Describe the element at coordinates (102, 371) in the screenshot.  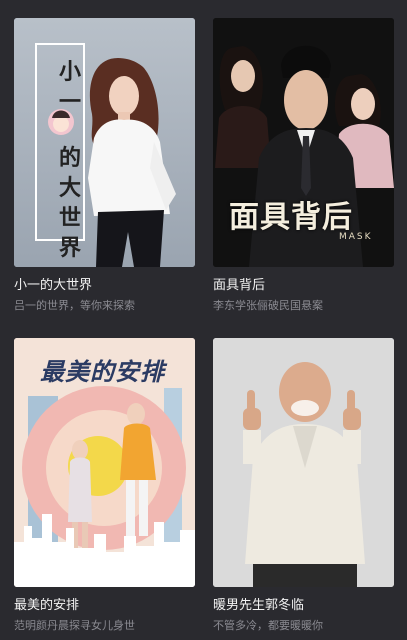
I see `poster-title: 最美的安排` at that location.